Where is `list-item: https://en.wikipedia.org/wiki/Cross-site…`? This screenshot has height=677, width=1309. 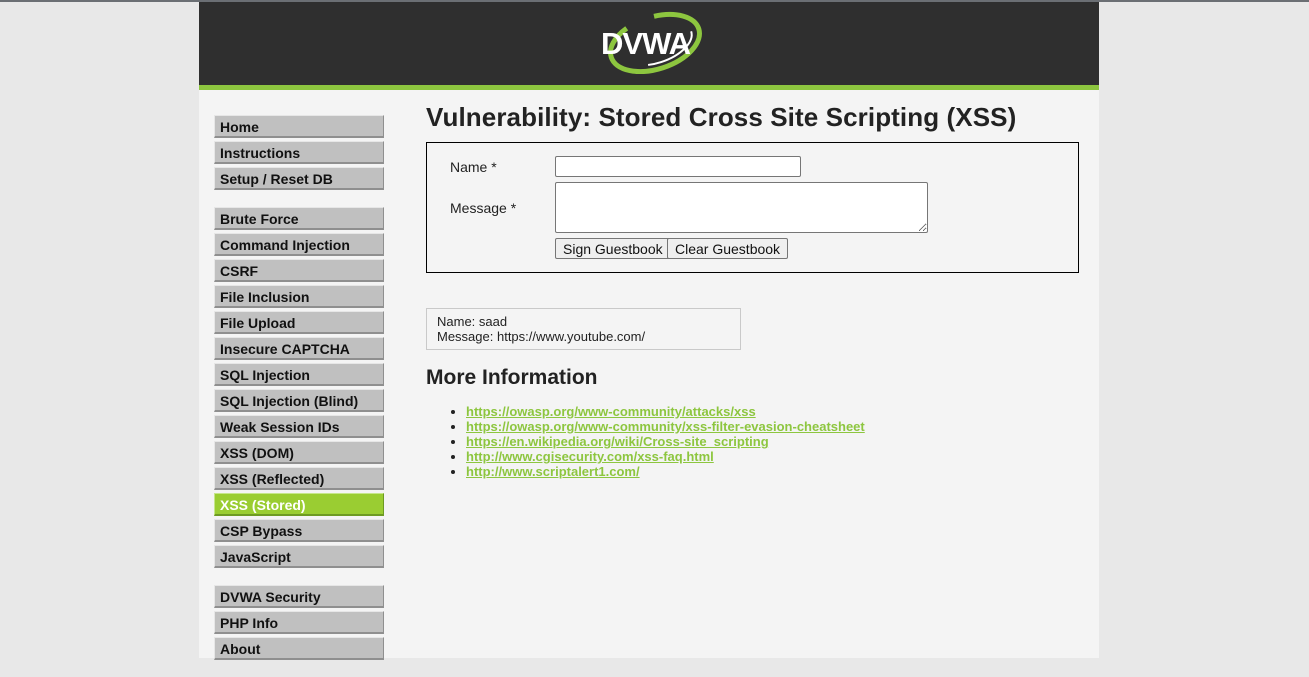
list-item: https://en.wikipedia.org/wiki/Cross-site… is located at coordinates (665, 441).